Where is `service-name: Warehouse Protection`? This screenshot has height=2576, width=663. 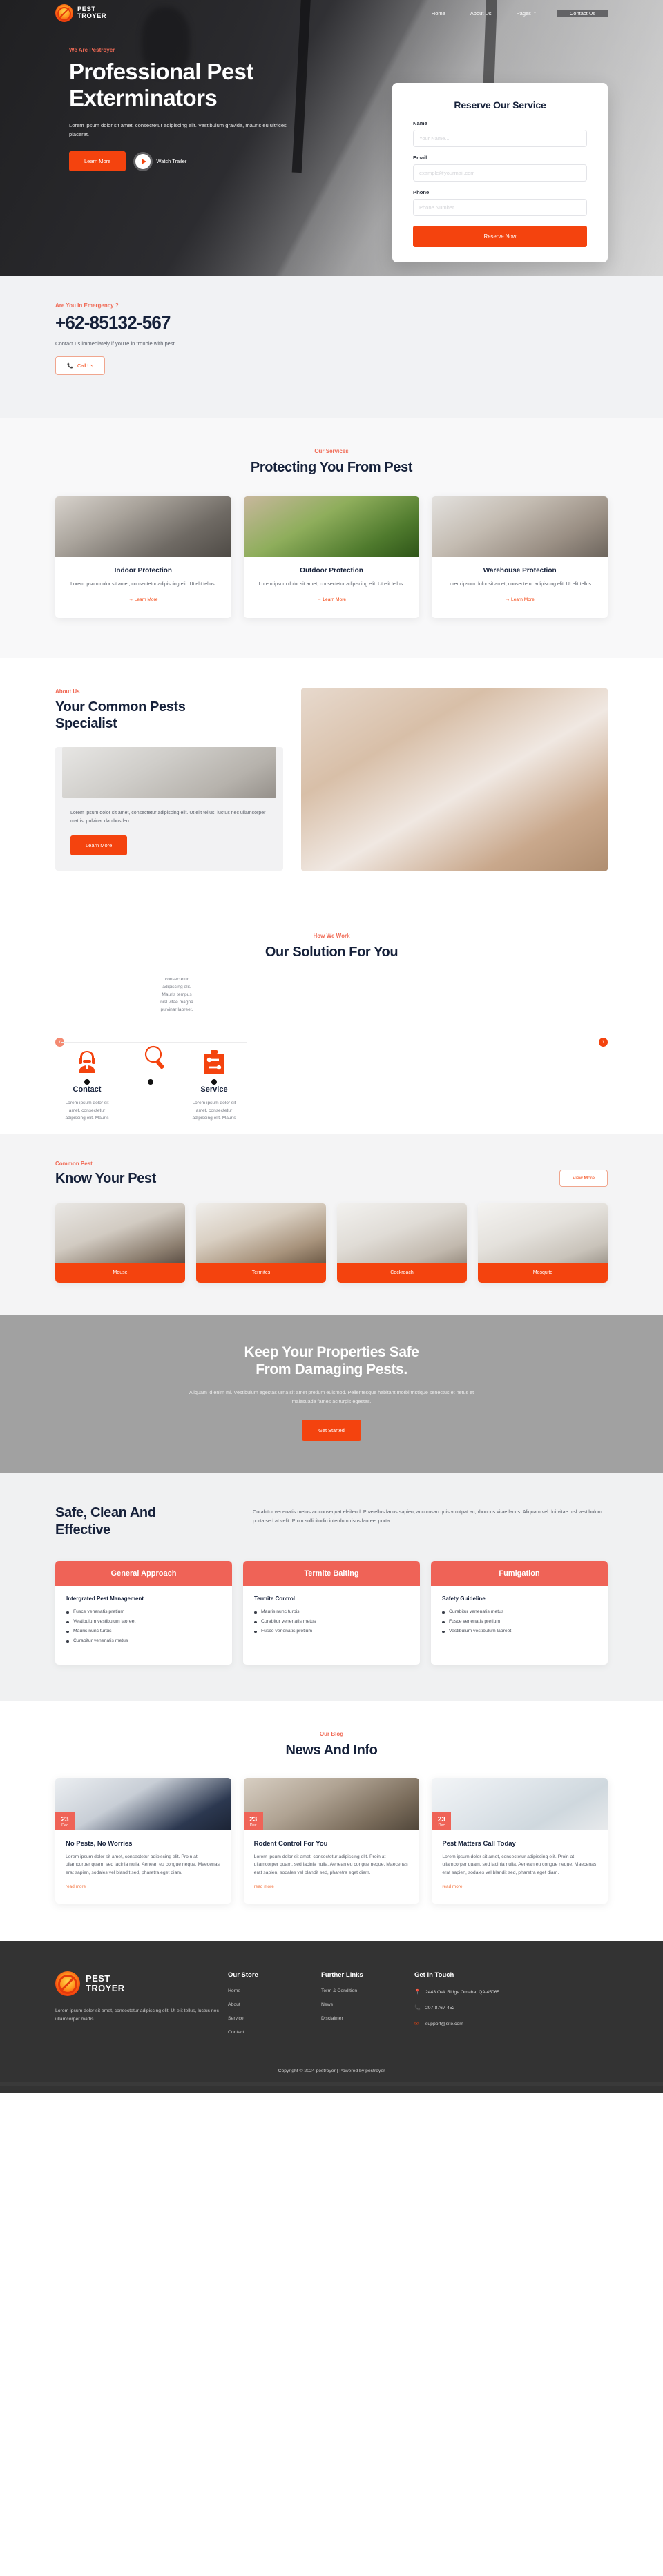 service-name: Warehouse Protection is located at coordinates (520, 570).